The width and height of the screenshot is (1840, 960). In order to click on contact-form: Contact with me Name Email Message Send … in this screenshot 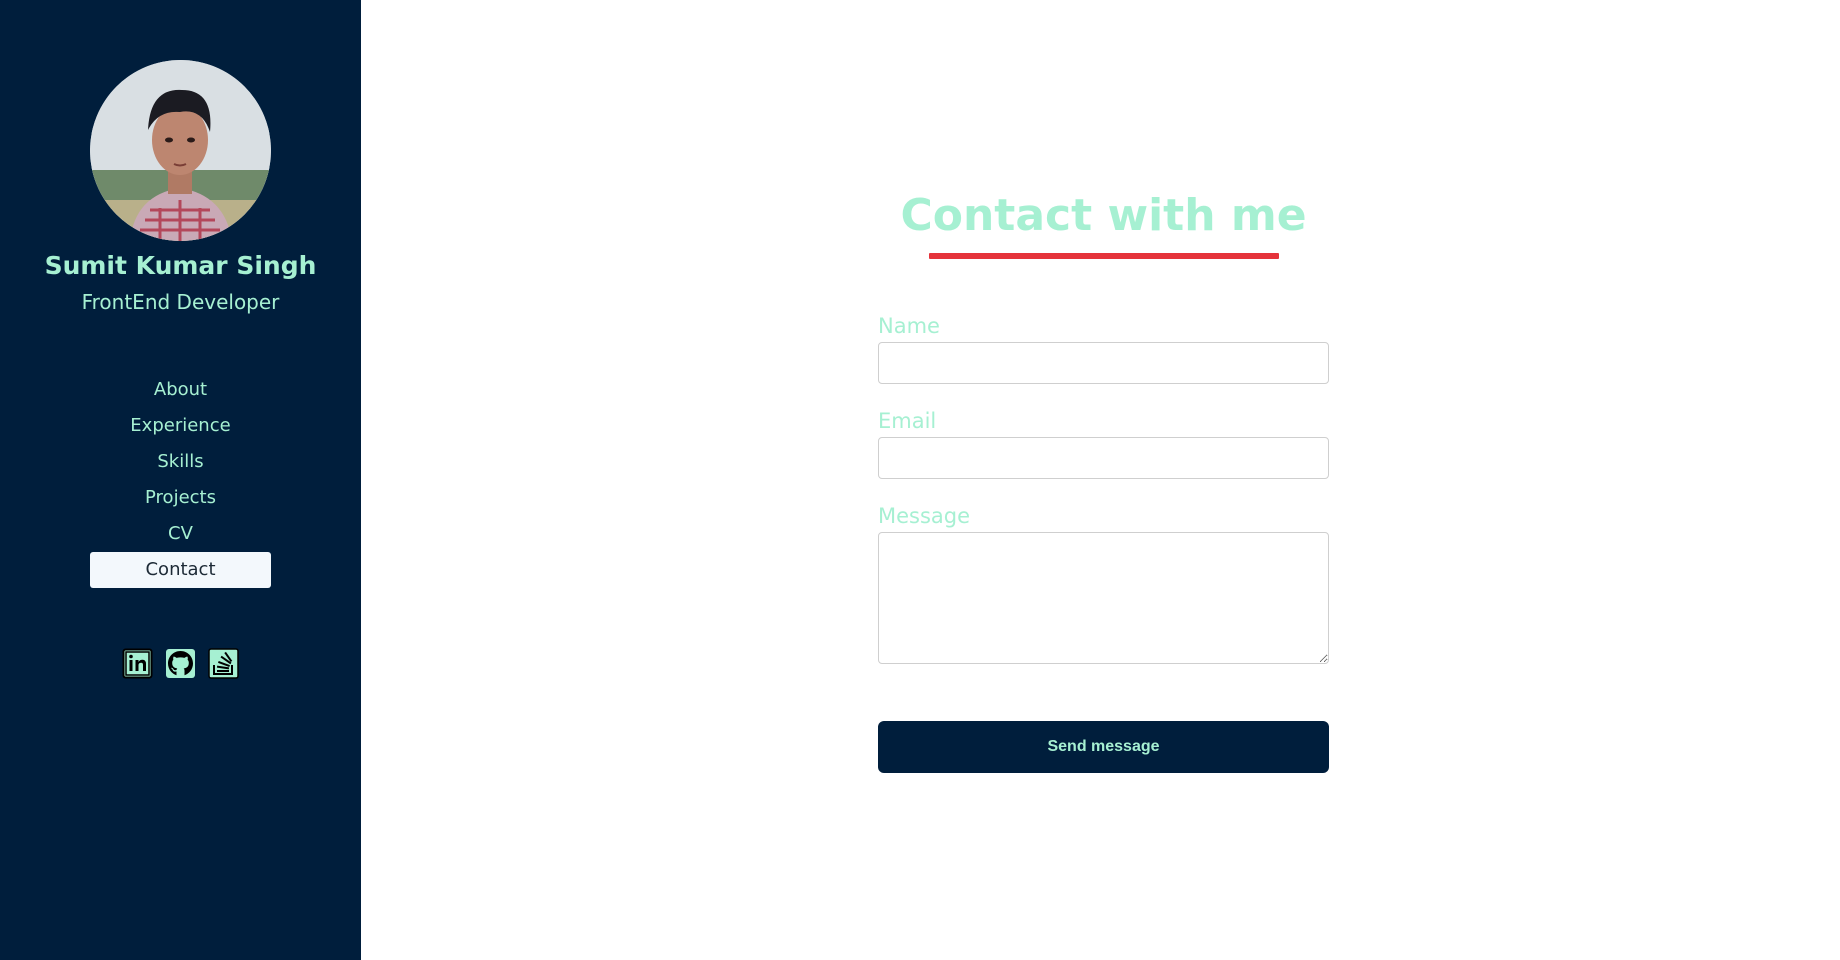, I will do `click(1103, 481)`.